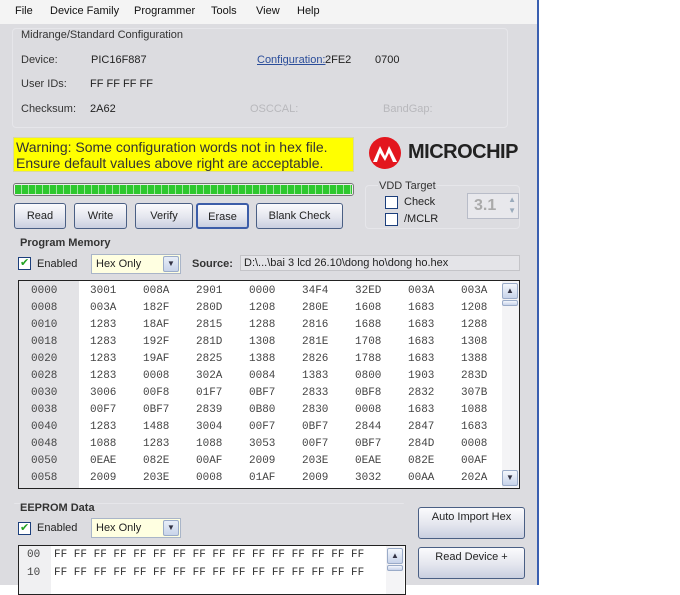 The image size is (680, 595). What do you see at coordinates (291, 60) in the screenshot?
I see `configuration-link: Configuration:` at bounding box center [291, 60].